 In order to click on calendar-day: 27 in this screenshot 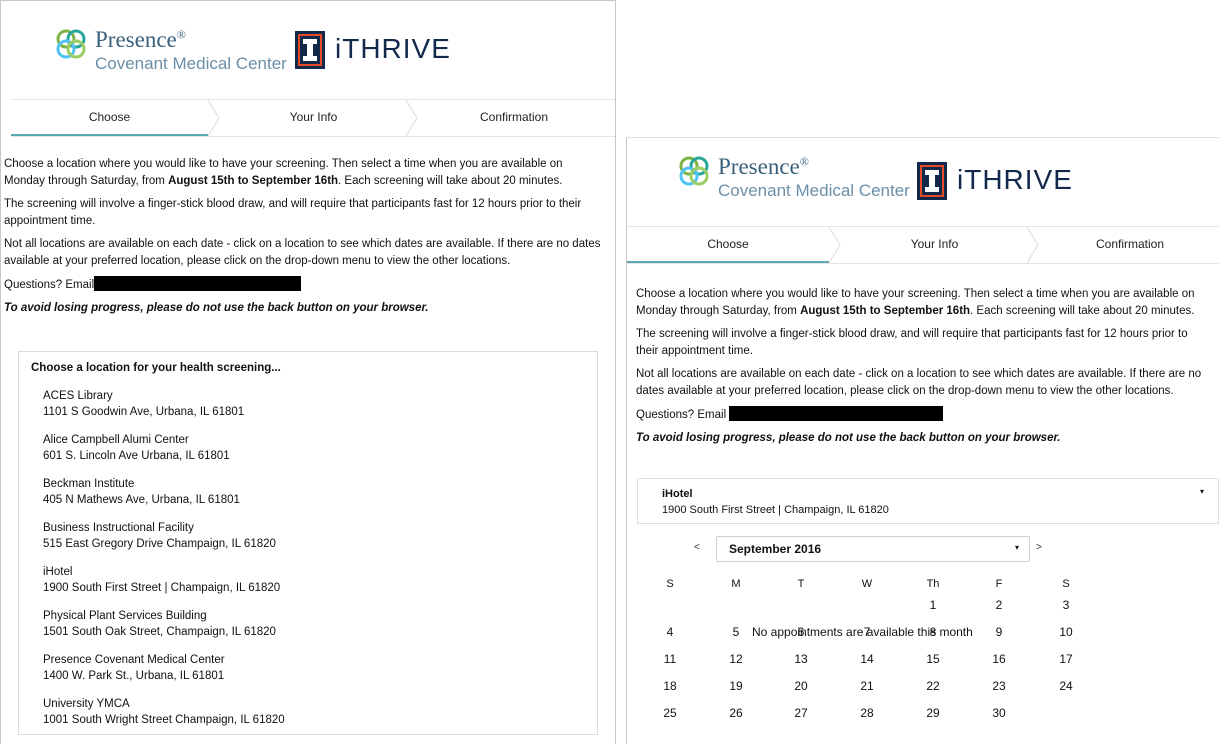, I will do `click(801, 713)`.